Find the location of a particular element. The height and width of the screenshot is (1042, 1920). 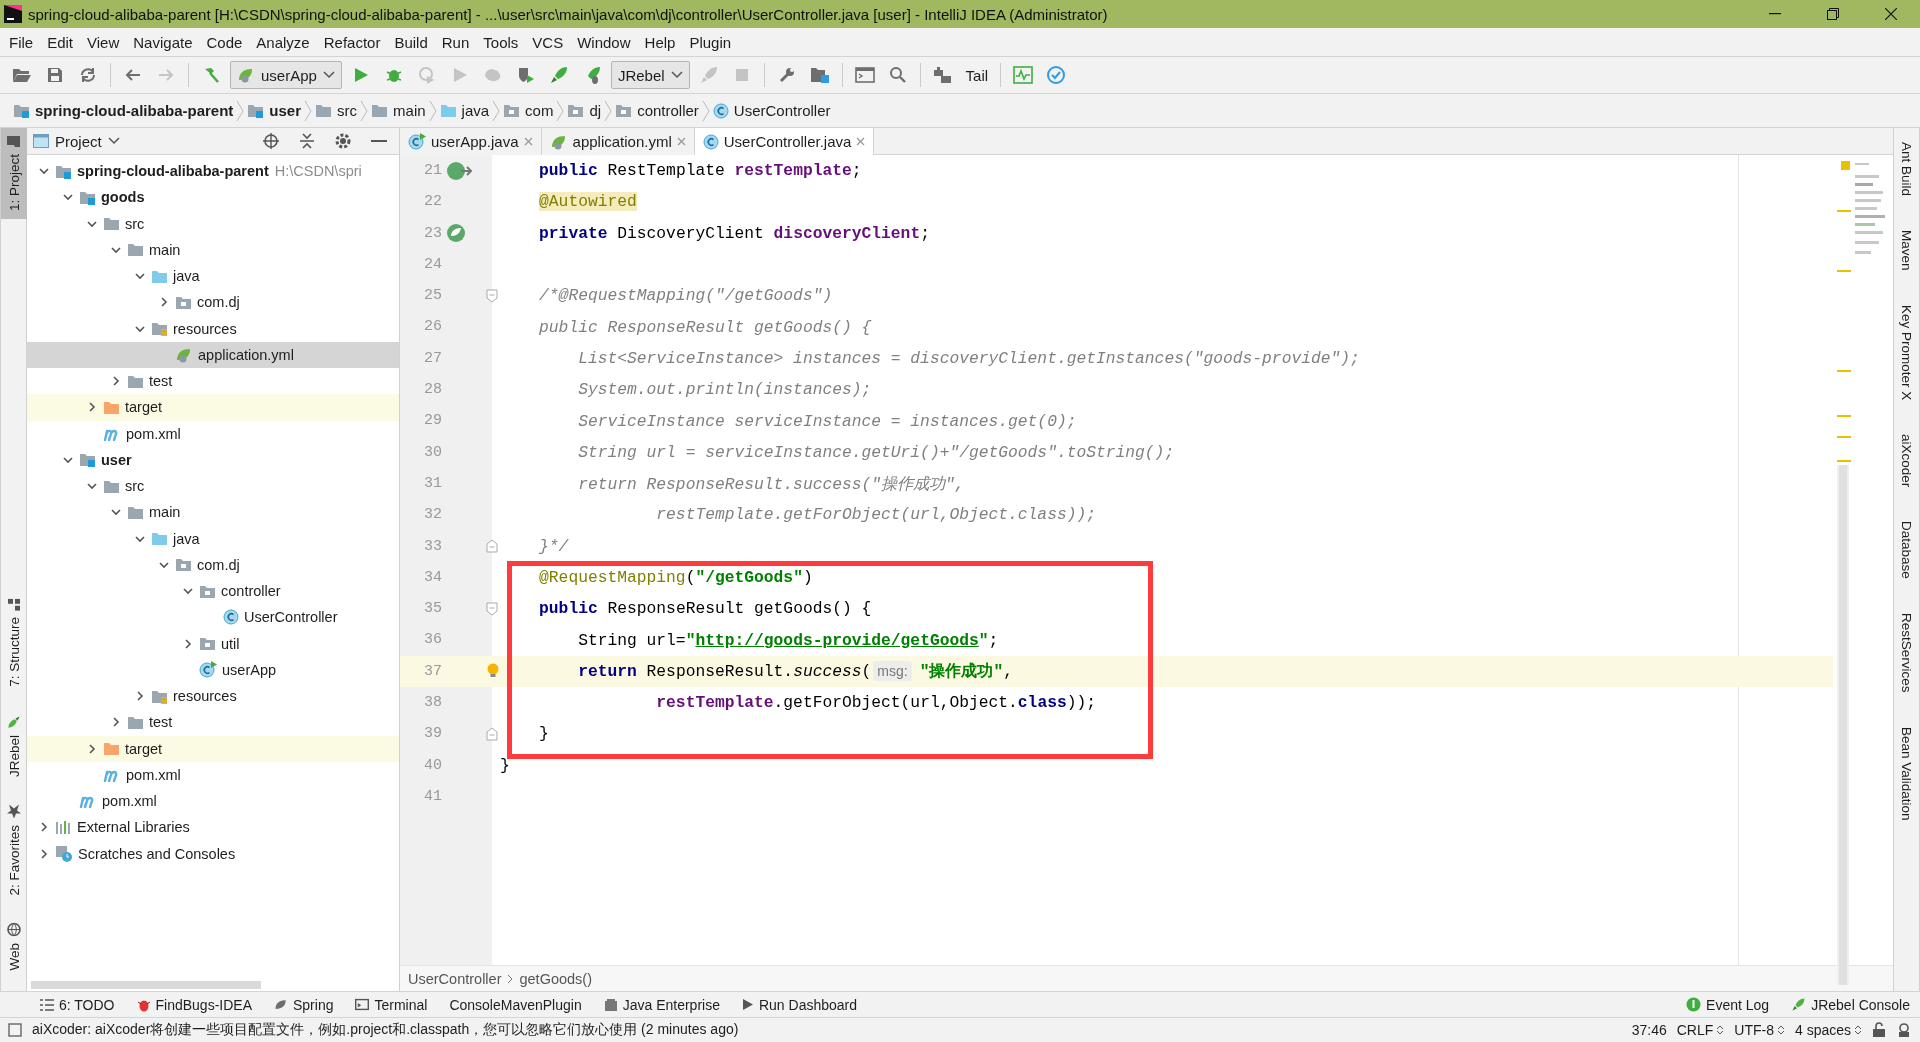

editor-tab: application.yml is located at coordinates (618, 141).